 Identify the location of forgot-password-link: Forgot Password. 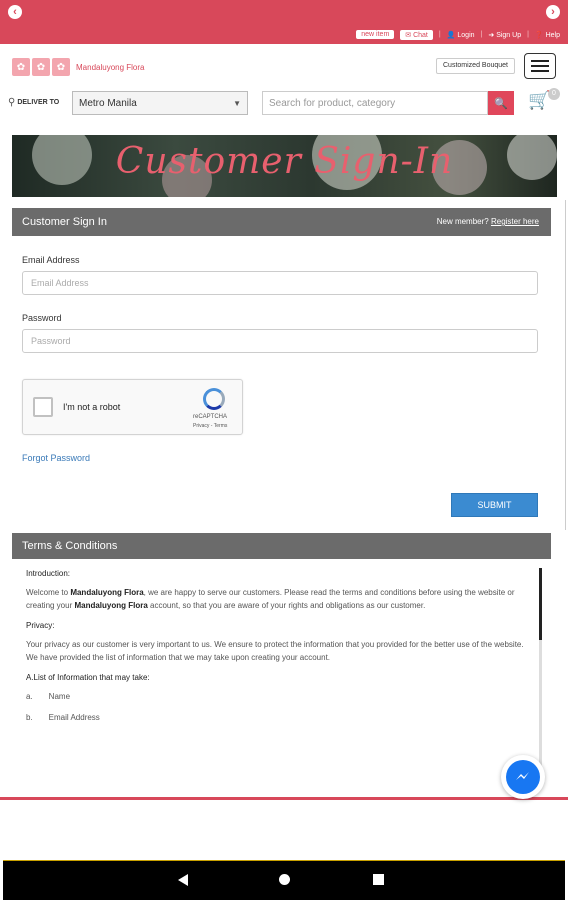
(56, 458).